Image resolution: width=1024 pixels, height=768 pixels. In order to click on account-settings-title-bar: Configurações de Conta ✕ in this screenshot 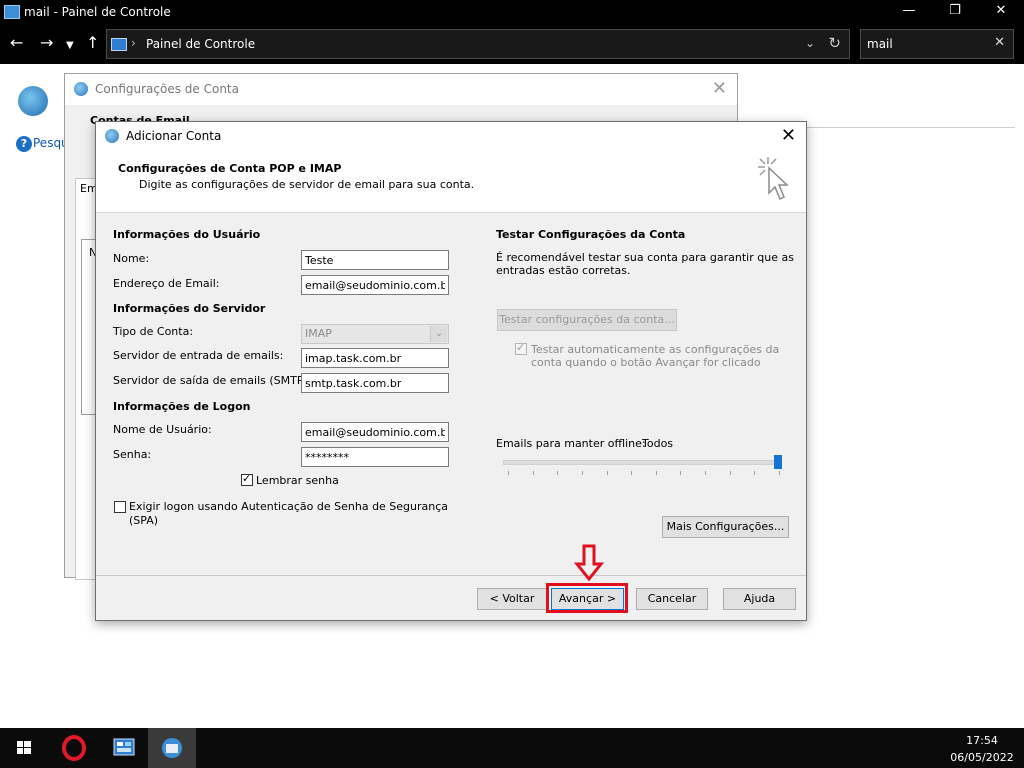, I will do `click(401, 89)`.